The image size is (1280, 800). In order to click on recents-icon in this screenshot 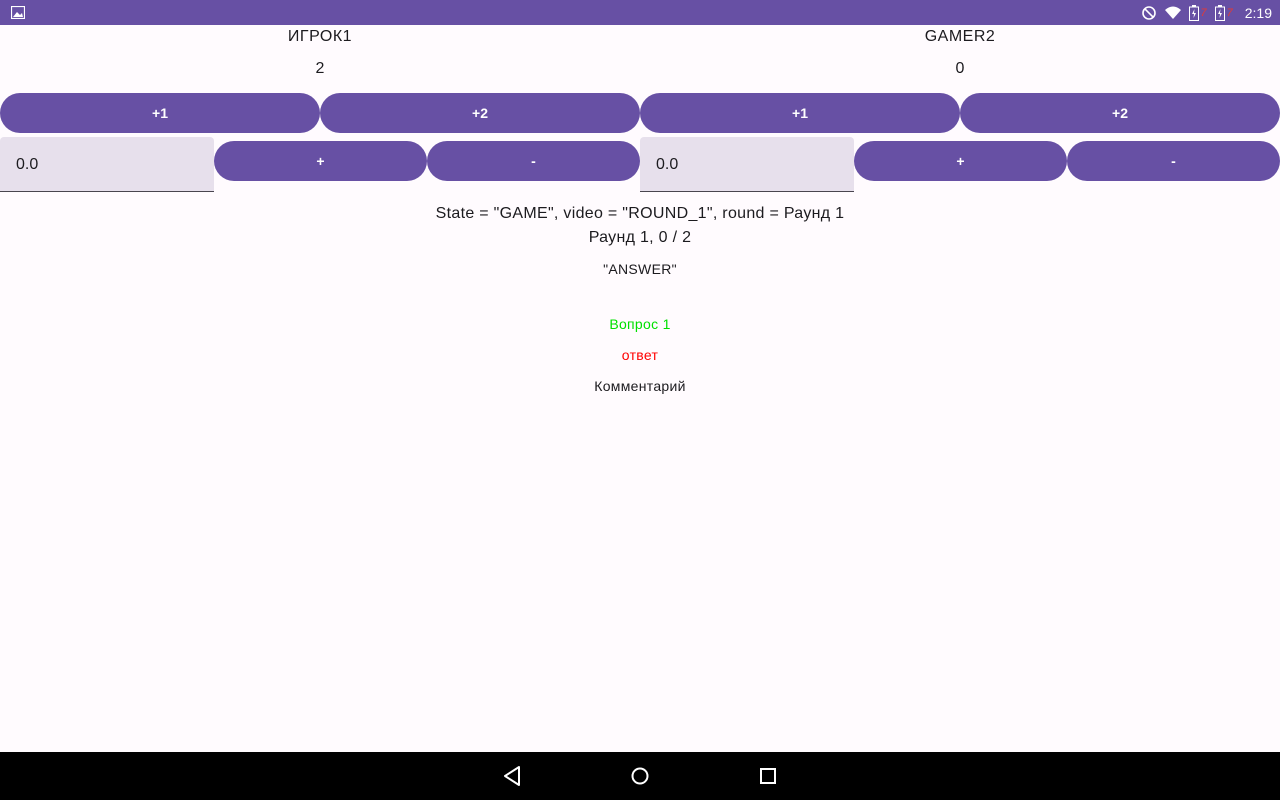, I will do `click(768, 776)`.